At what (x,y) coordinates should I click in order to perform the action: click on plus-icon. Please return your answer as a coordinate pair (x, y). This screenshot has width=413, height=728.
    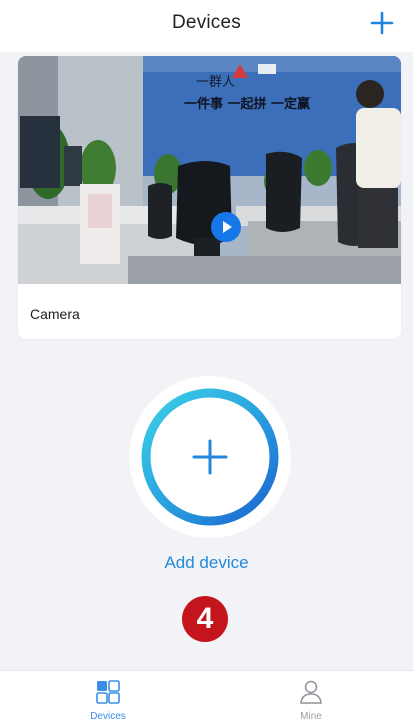
    Looking at the image, I should click on (382, 23).